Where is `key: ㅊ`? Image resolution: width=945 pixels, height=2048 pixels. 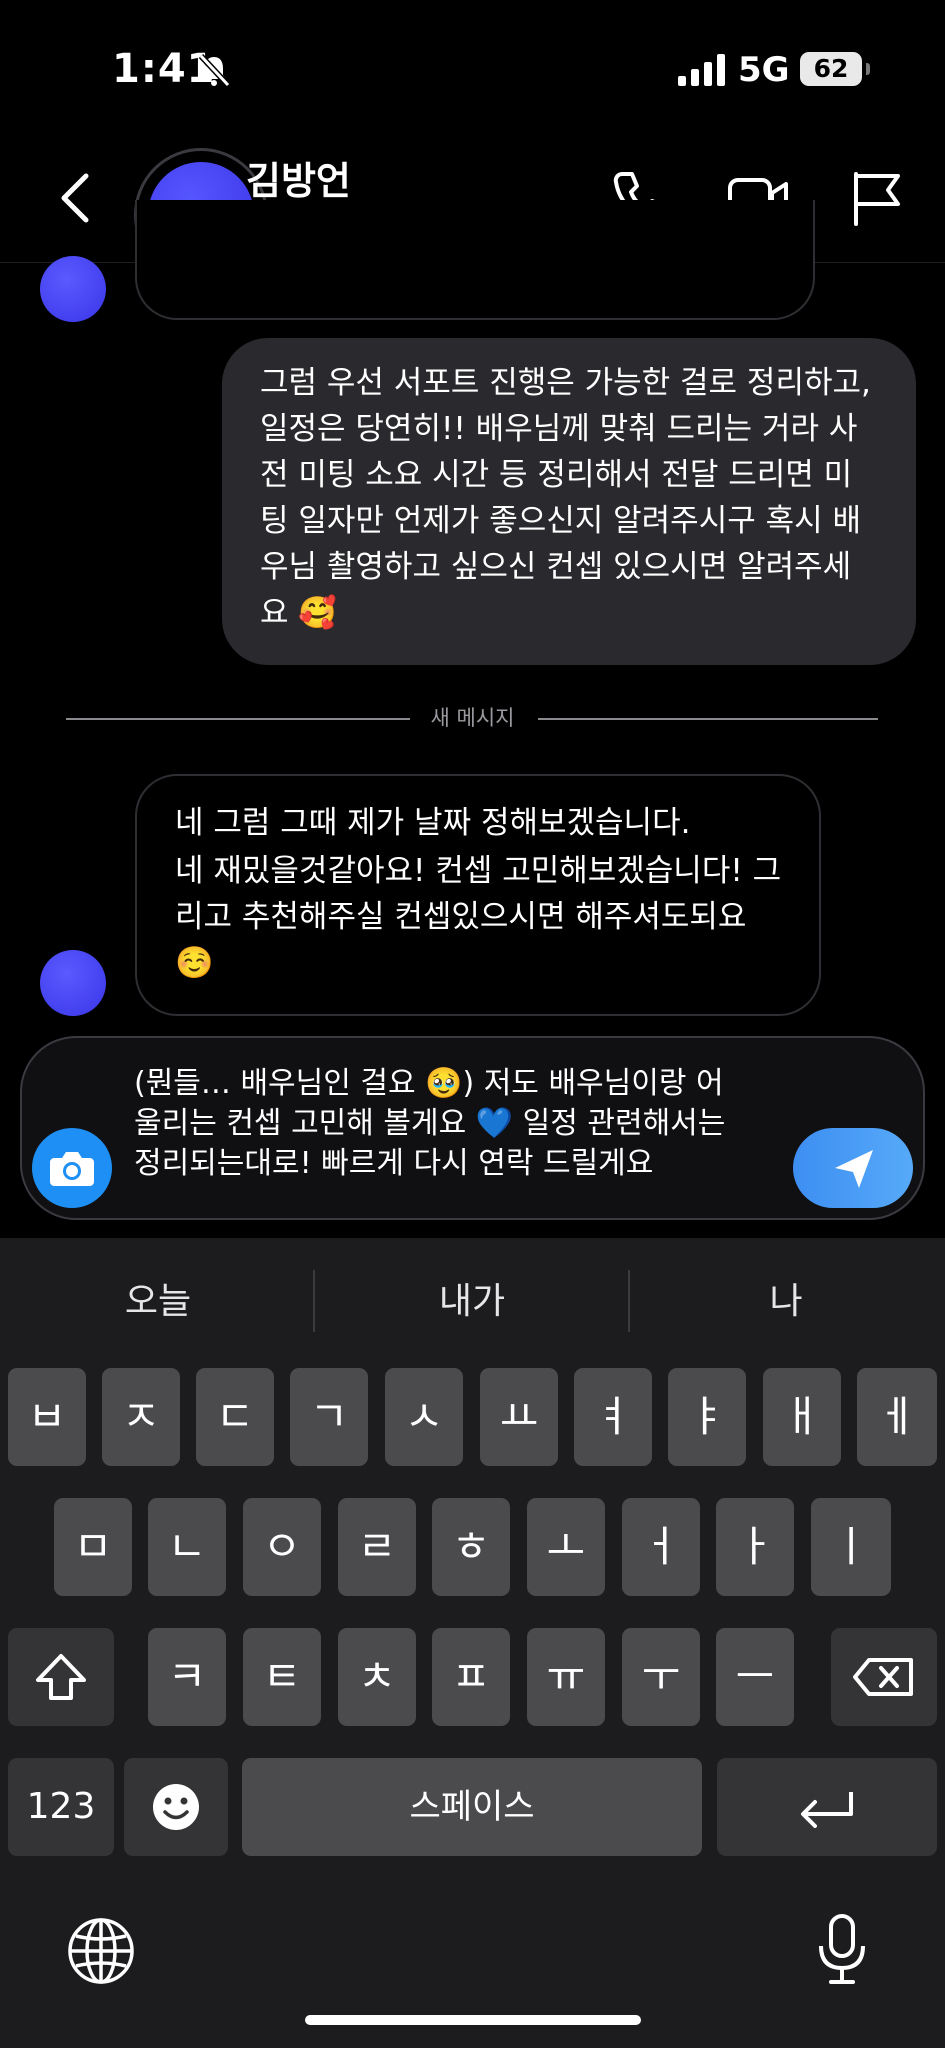 key: ㅊ is located at coordinates (377, 1677).